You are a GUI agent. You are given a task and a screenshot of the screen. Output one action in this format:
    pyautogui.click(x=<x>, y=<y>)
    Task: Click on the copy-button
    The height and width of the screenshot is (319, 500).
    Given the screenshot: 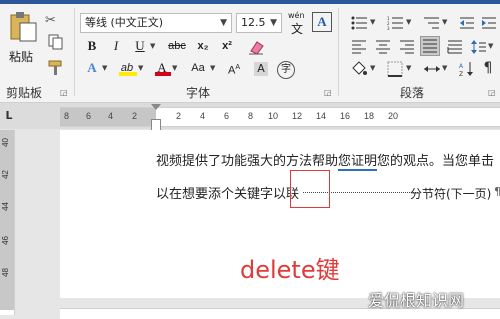 What is the action you would take?
    pyautogui.click(x=55, y=41)
    